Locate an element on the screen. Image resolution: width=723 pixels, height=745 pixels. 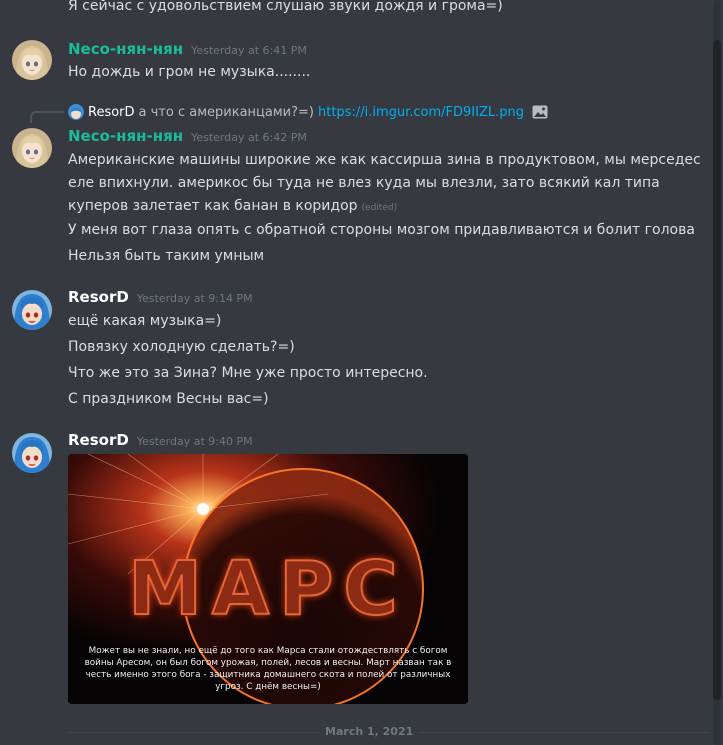
message-header: ResorD Yesterday at 9:40 PM is located at coordinates (160, 442).